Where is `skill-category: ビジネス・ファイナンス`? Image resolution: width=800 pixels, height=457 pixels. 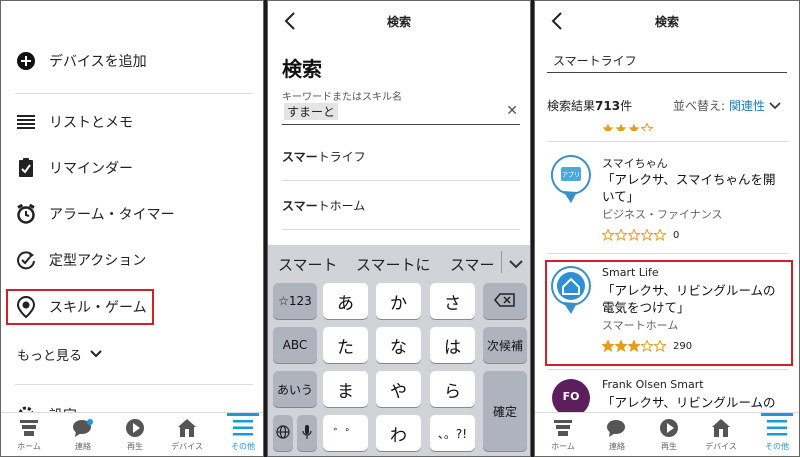 skill-category: ビジネス・ファイナンス is located at coordinates (662, 214).